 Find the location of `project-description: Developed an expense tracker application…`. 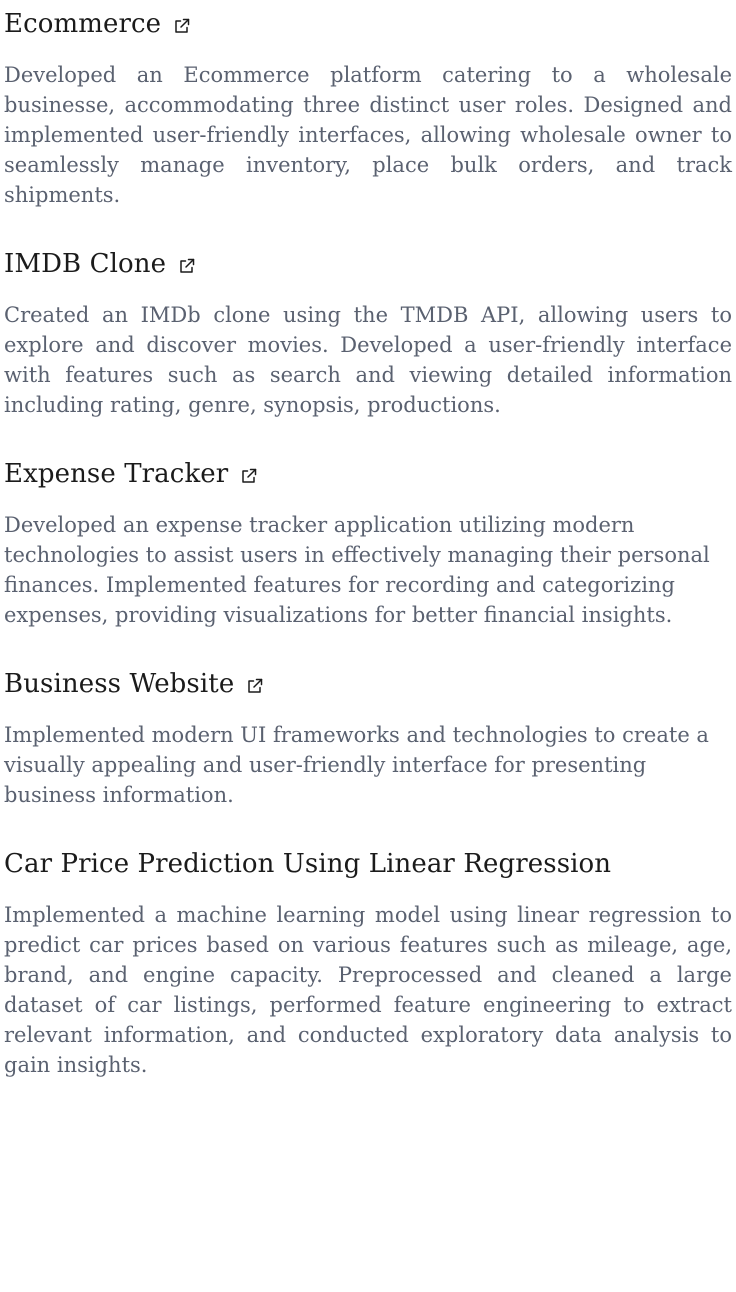

project-description: Developed an expense tracker application… is located at coordinates (357, 570).